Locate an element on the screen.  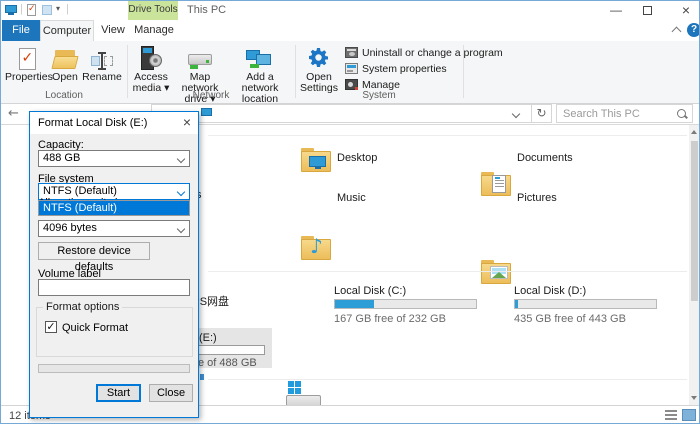
filesystem-dropdown-list: NTFS (Default) is located at coordinates (114, 208).